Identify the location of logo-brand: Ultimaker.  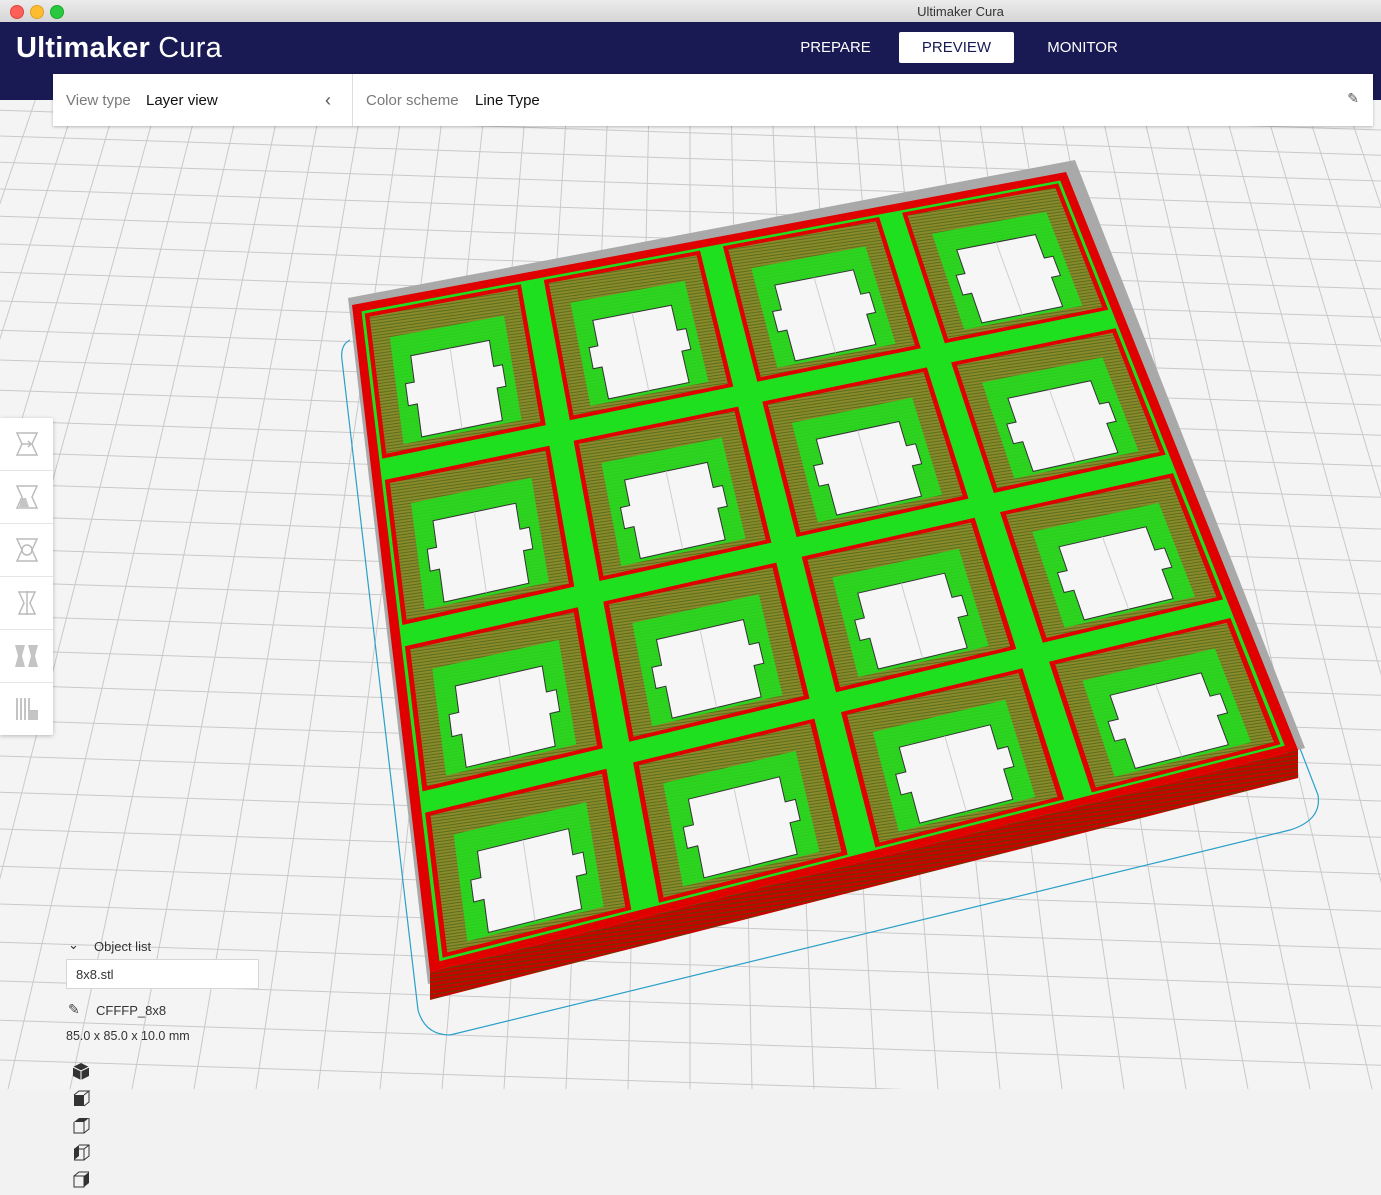
(83, 48).